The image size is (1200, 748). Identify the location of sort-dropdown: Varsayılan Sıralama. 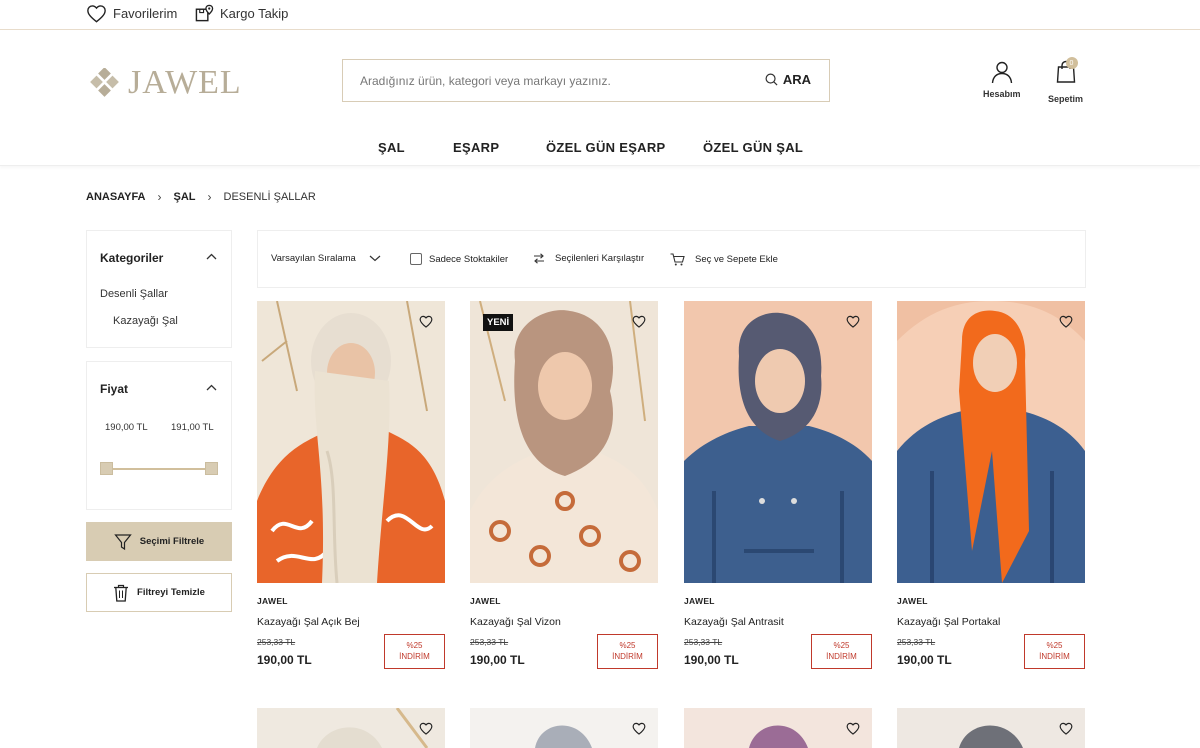
(326, 258).